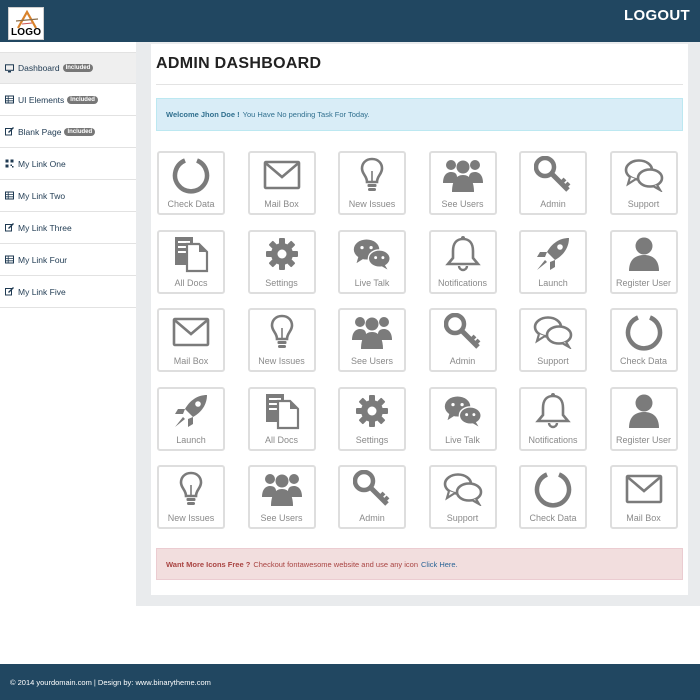  I want to click on logout-button: LOGOUT, so click(657, 15).